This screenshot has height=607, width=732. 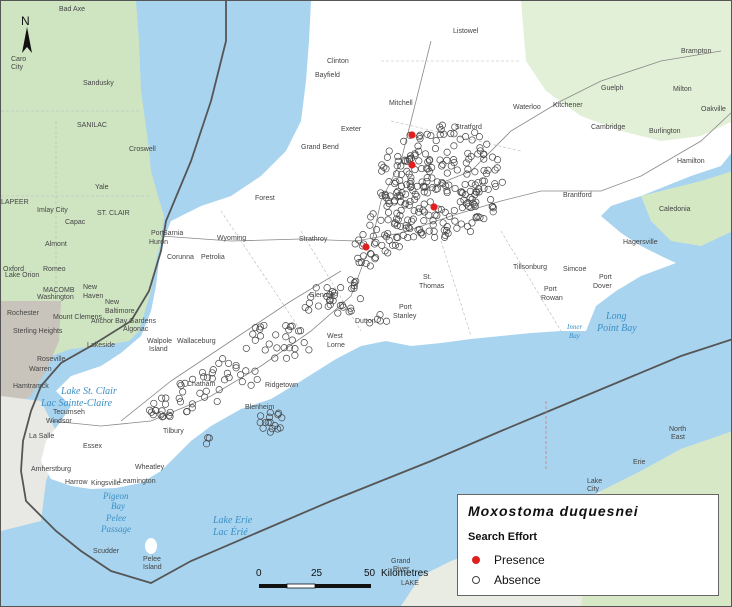 What do you see at coordinates (157, 233) in the screenshot?
I see `place-port-huron-1: Port` at bounding box center [157, 233].